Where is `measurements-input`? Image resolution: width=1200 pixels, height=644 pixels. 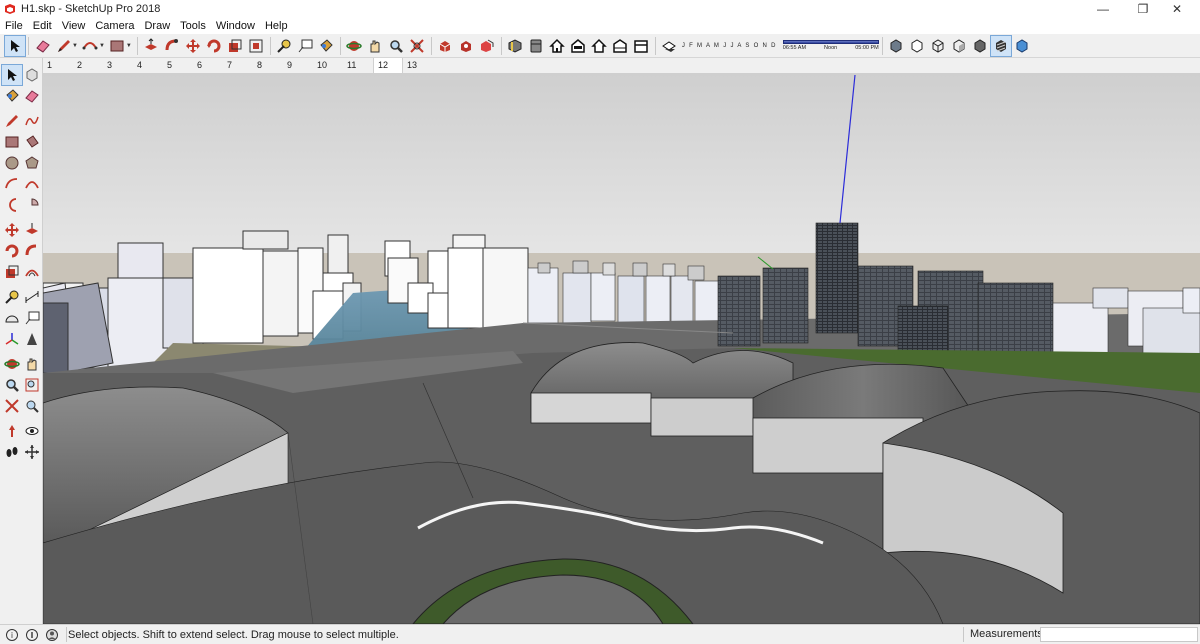 measurements-input is located at coordinates (1119, 634).